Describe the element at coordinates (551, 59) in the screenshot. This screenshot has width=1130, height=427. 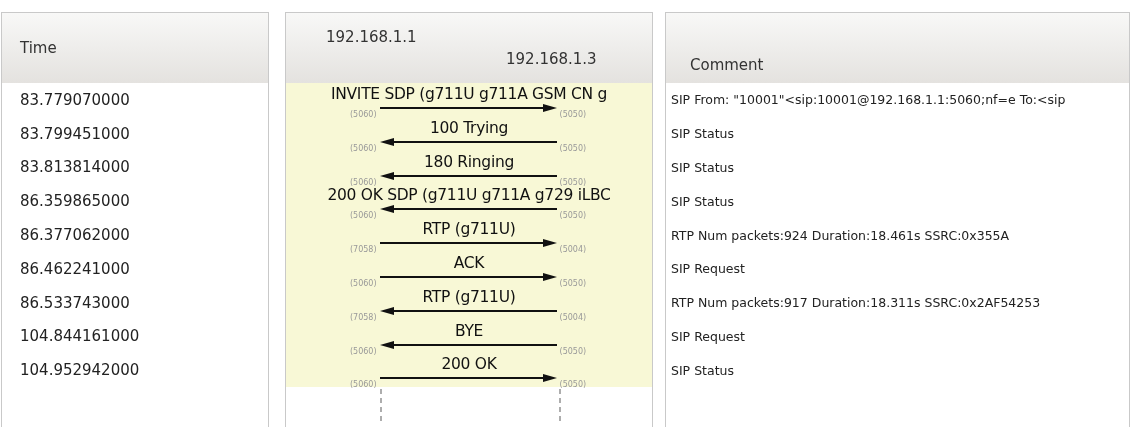
I see `host-address: 192.168.1.3` at that location.